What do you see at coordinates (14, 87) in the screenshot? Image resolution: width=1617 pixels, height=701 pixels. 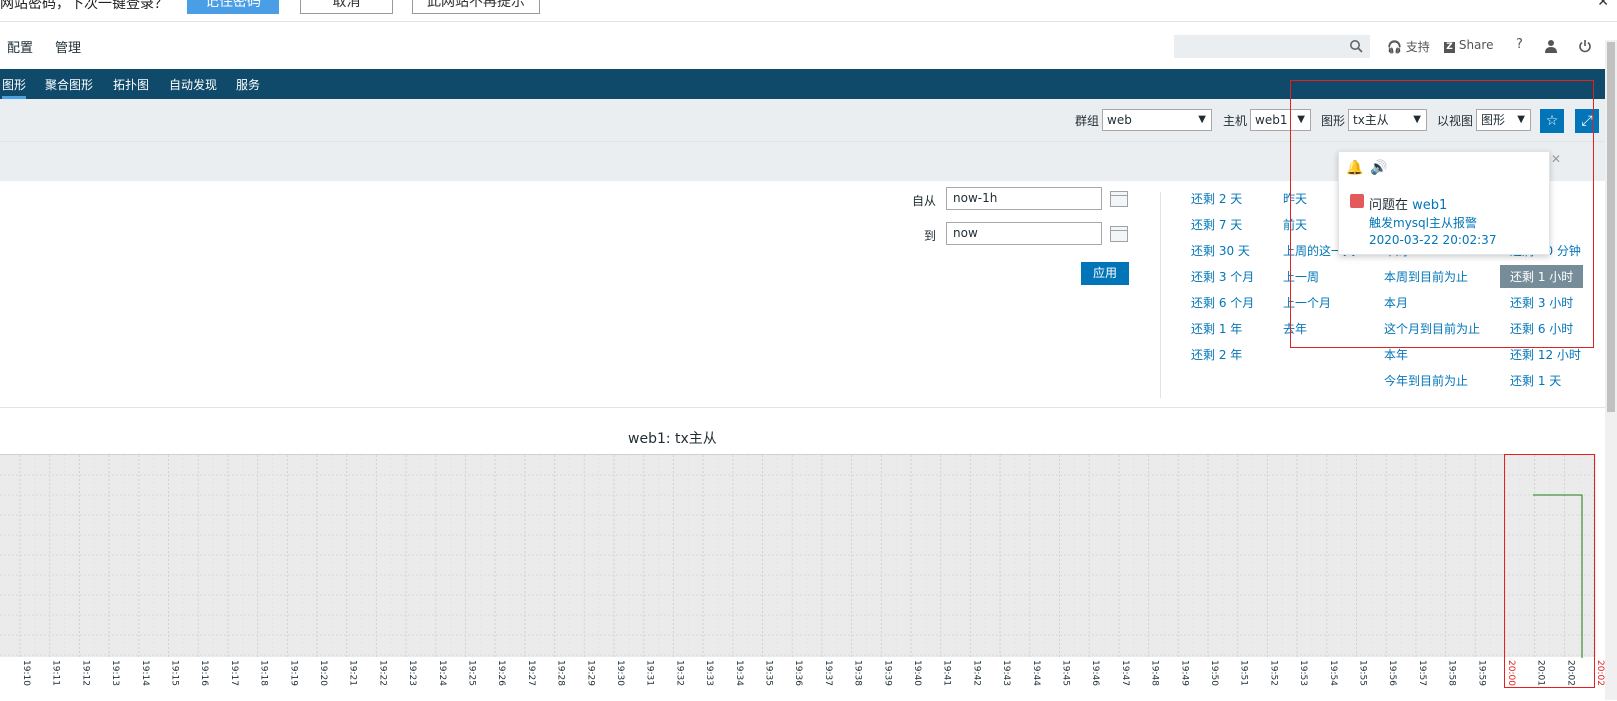 I see `tab-graphs: 图形` at bounding box center [14, 87].